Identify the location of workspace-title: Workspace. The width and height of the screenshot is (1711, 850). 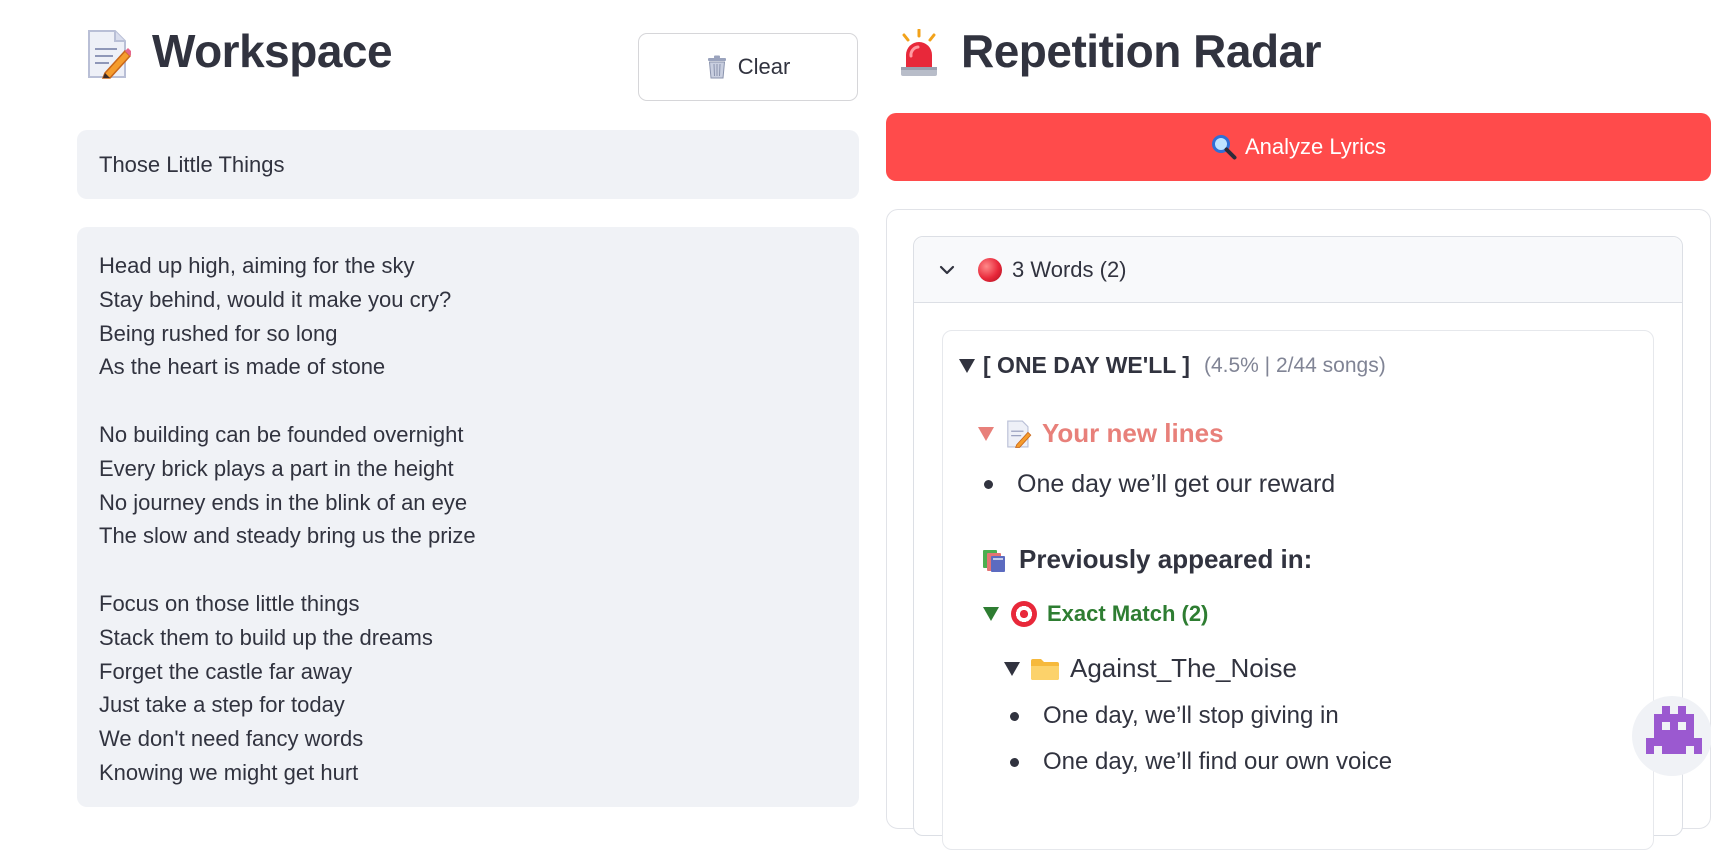
(272, 51).